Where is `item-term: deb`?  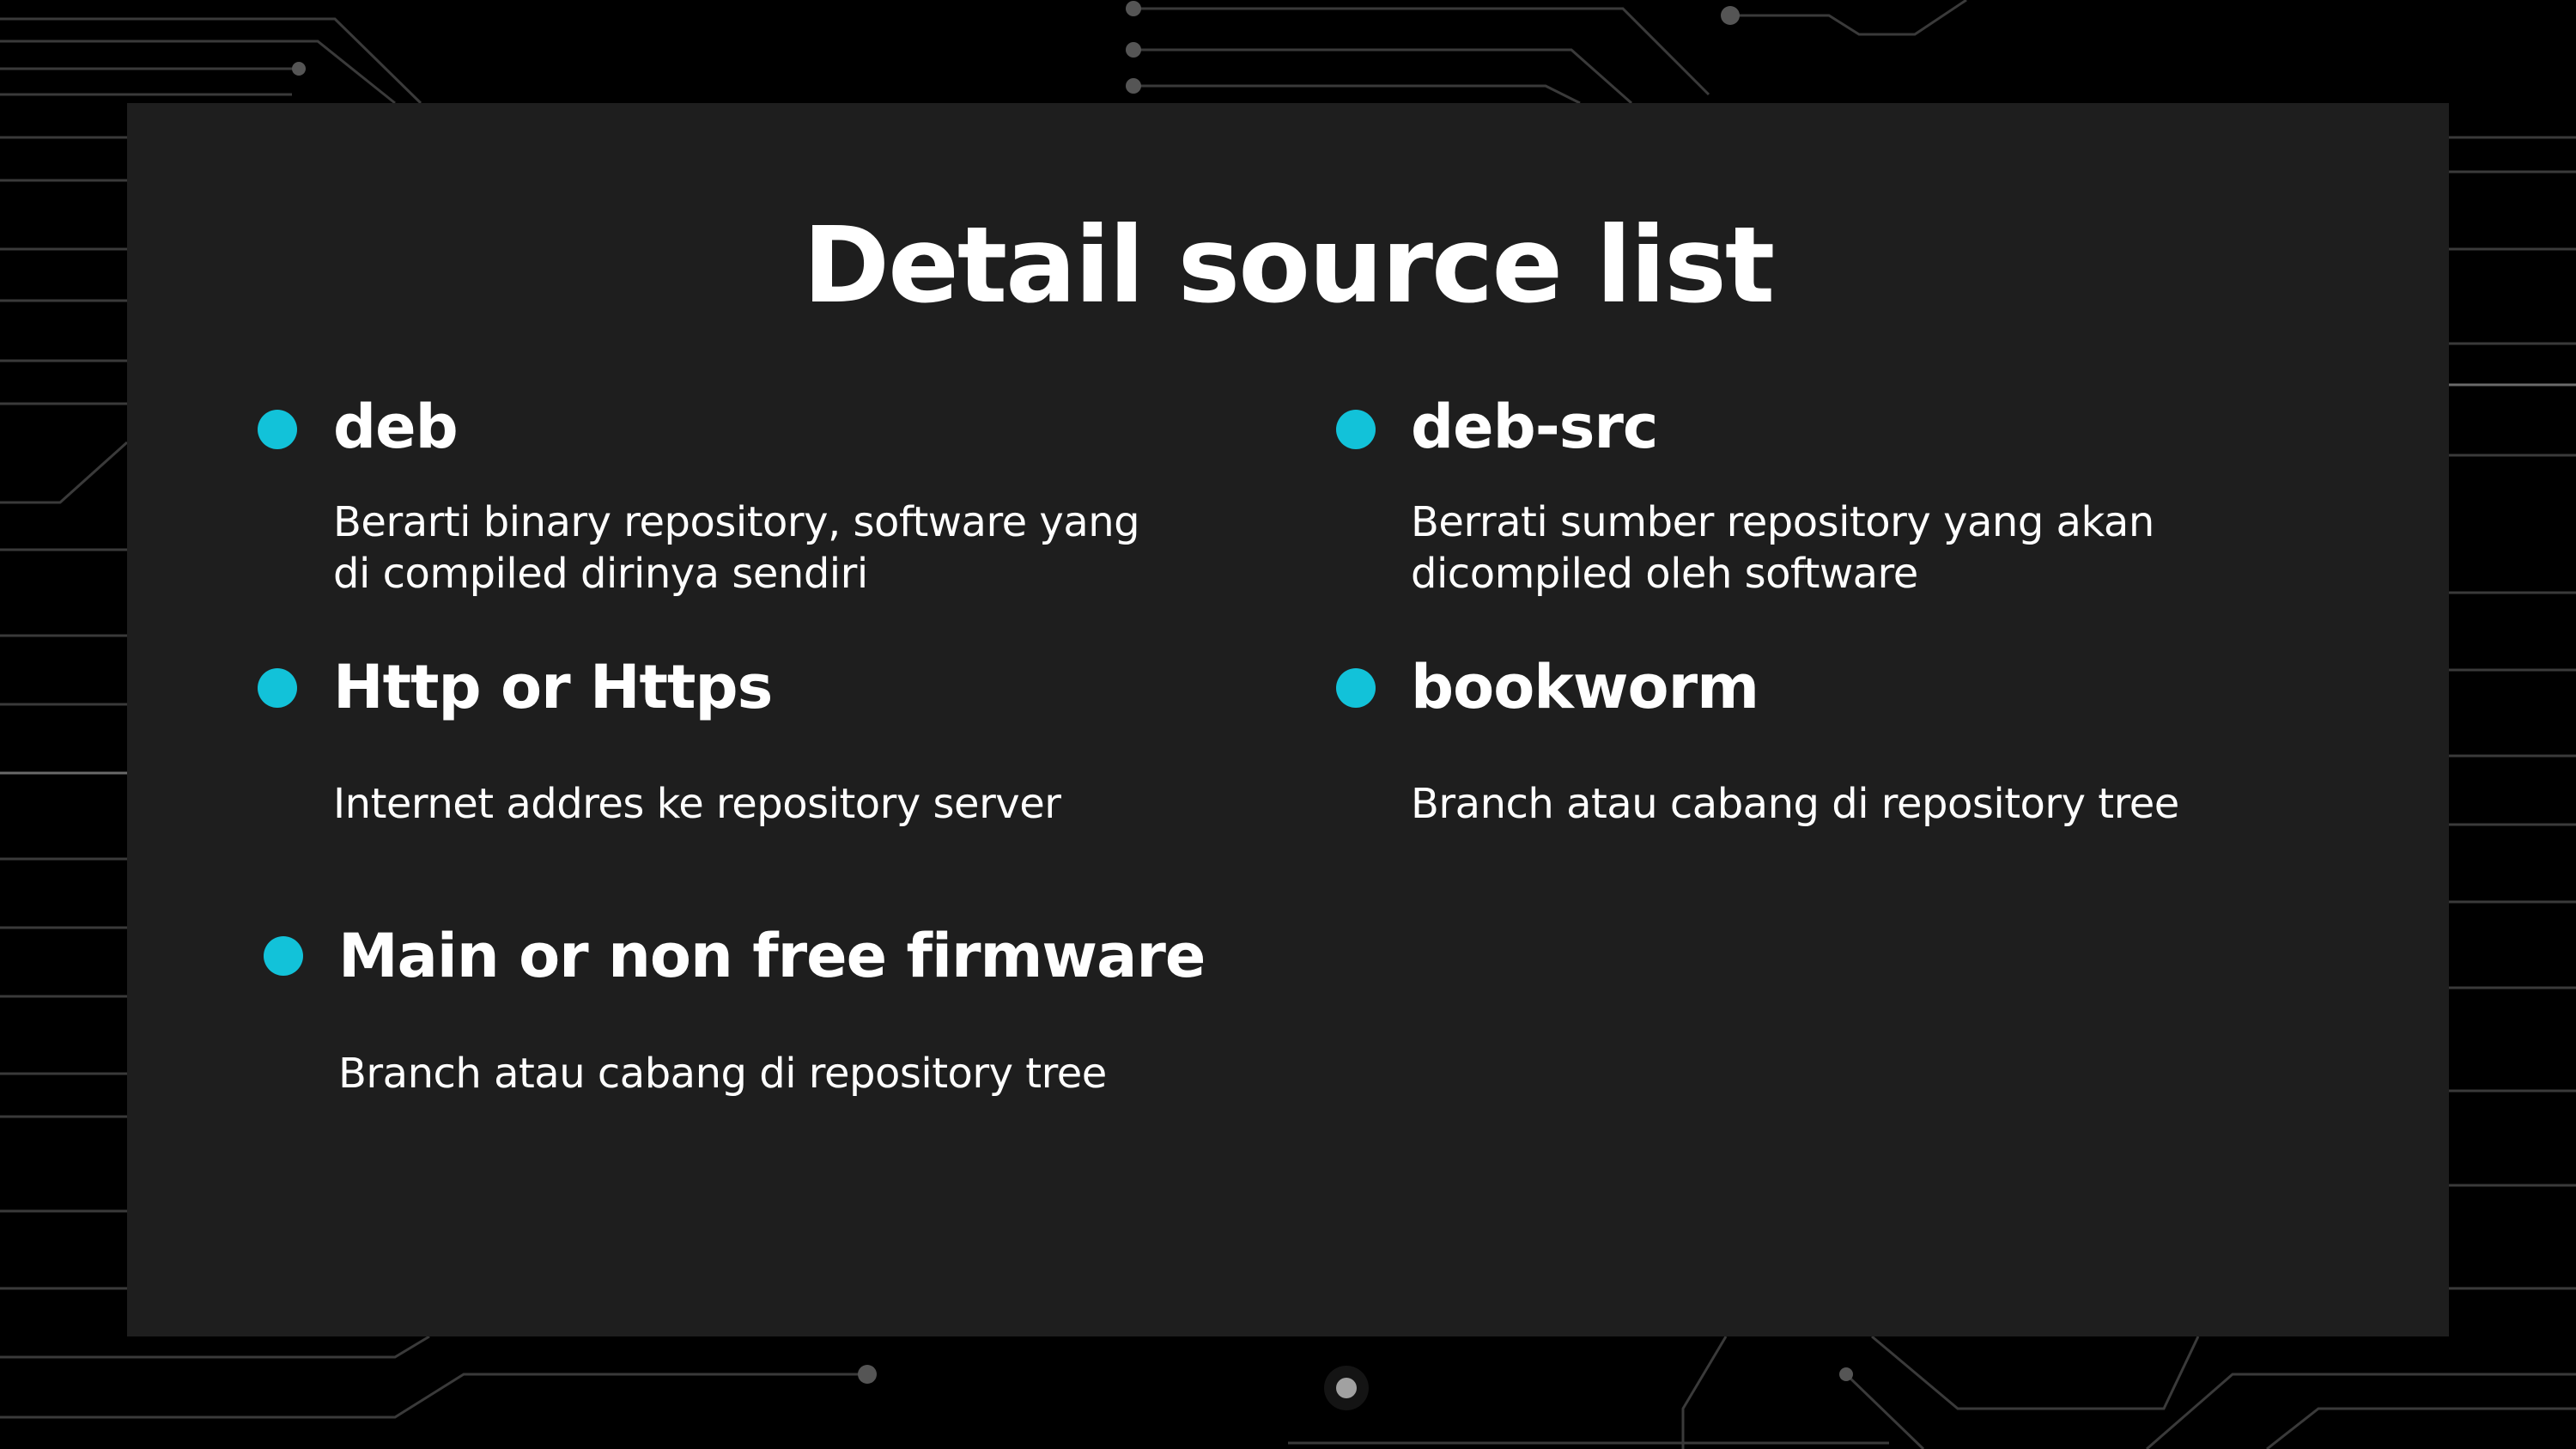
item-term: deb is located at coordinates (396, 427).